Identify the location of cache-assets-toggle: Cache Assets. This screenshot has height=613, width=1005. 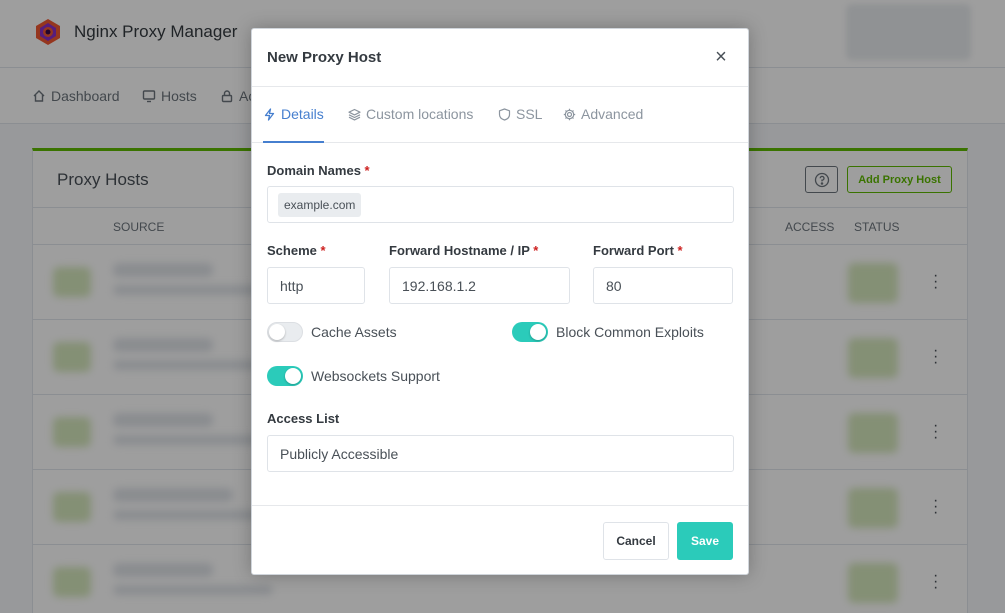
(332, 332).